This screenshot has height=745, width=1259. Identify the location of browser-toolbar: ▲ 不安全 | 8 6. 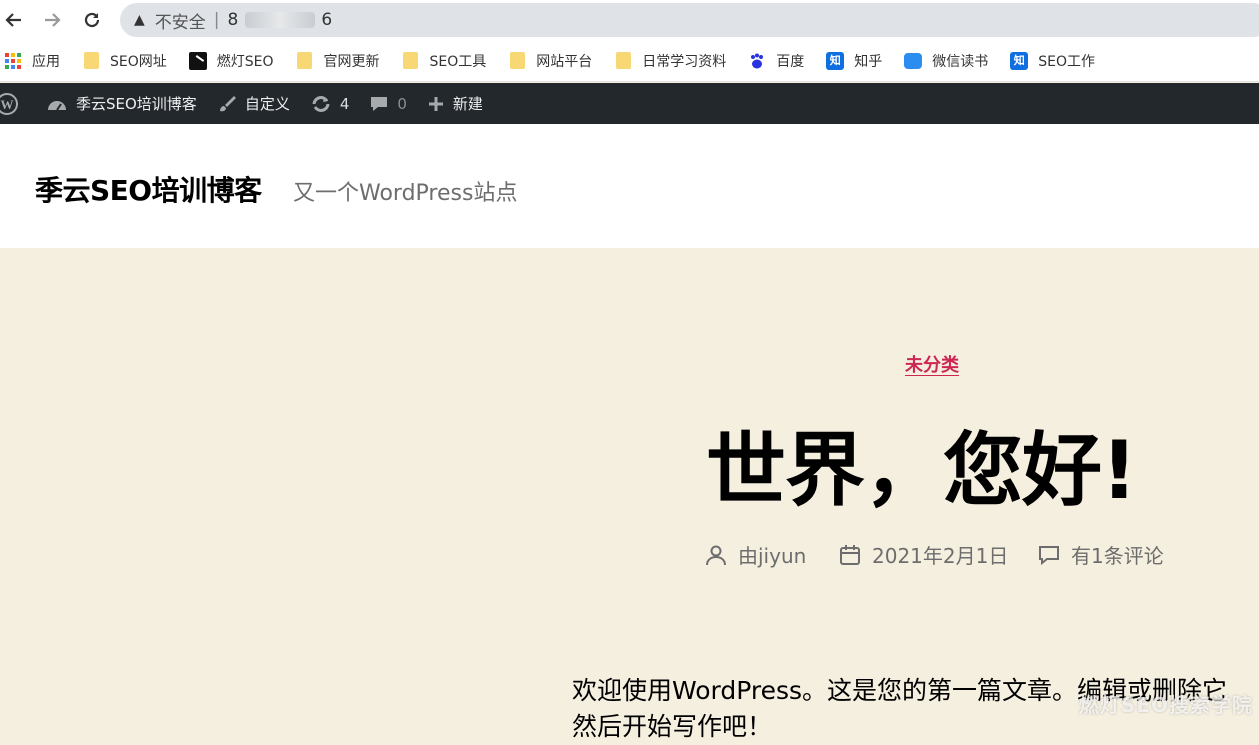
(629, 20).